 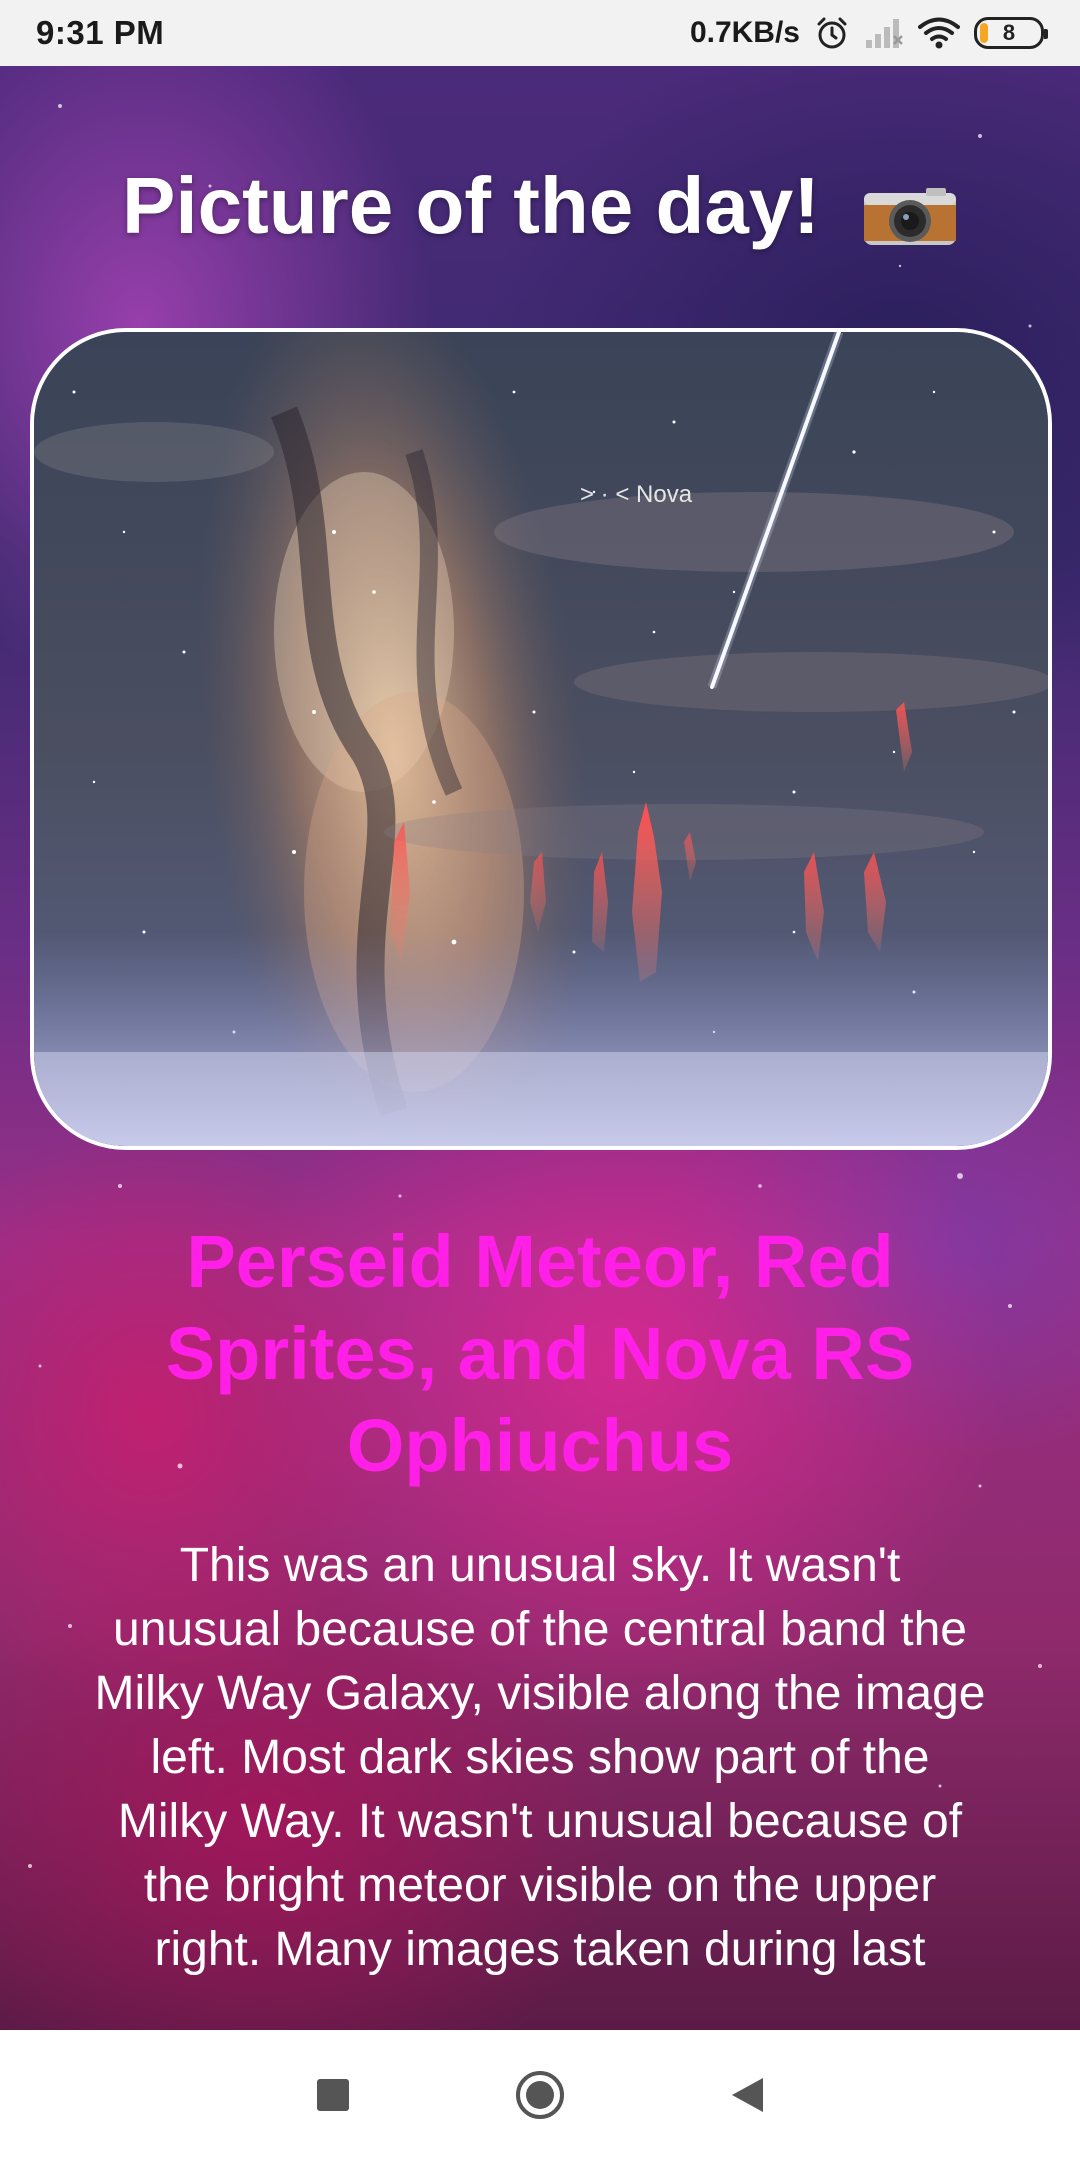 I want to click on page-title: Picture of the day!, so click(x=471, y=205).